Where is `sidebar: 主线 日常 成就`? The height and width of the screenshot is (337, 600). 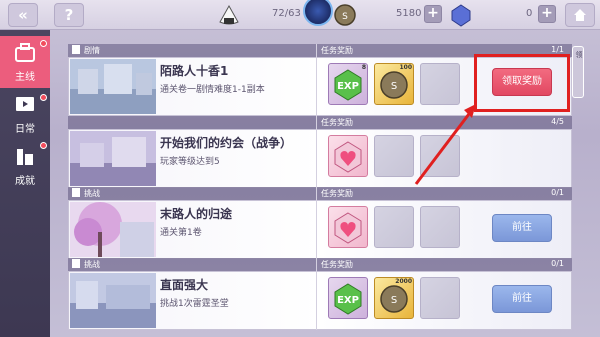
sidebar: 主线 日常 成就 is located at coordinates (25, 183).